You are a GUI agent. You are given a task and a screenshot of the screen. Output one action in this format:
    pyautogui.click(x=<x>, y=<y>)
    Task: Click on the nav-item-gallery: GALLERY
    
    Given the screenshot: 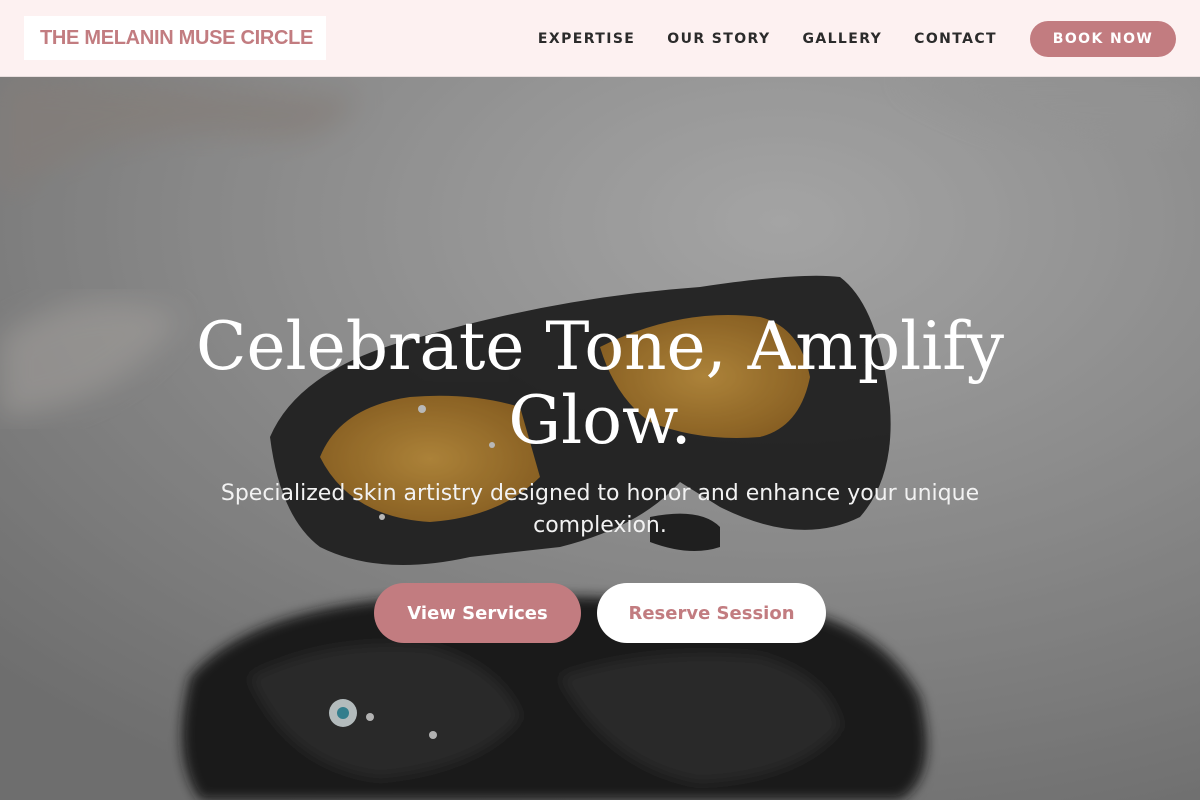 What is the action you would take?
    pyautogui.click(x=842, y=39)
    